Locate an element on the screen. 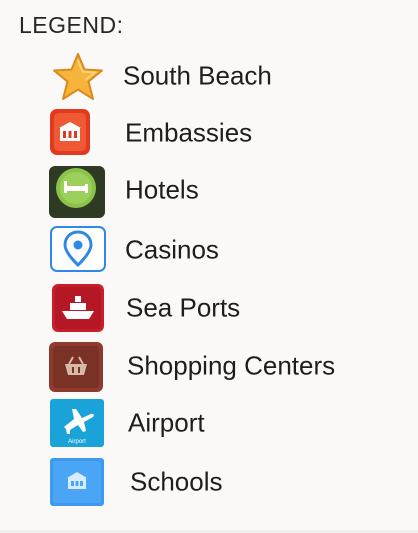 The width and height of the screenshot is (418, 533). legend-item-hotels: Hotels is located at coordinates (199, 192).